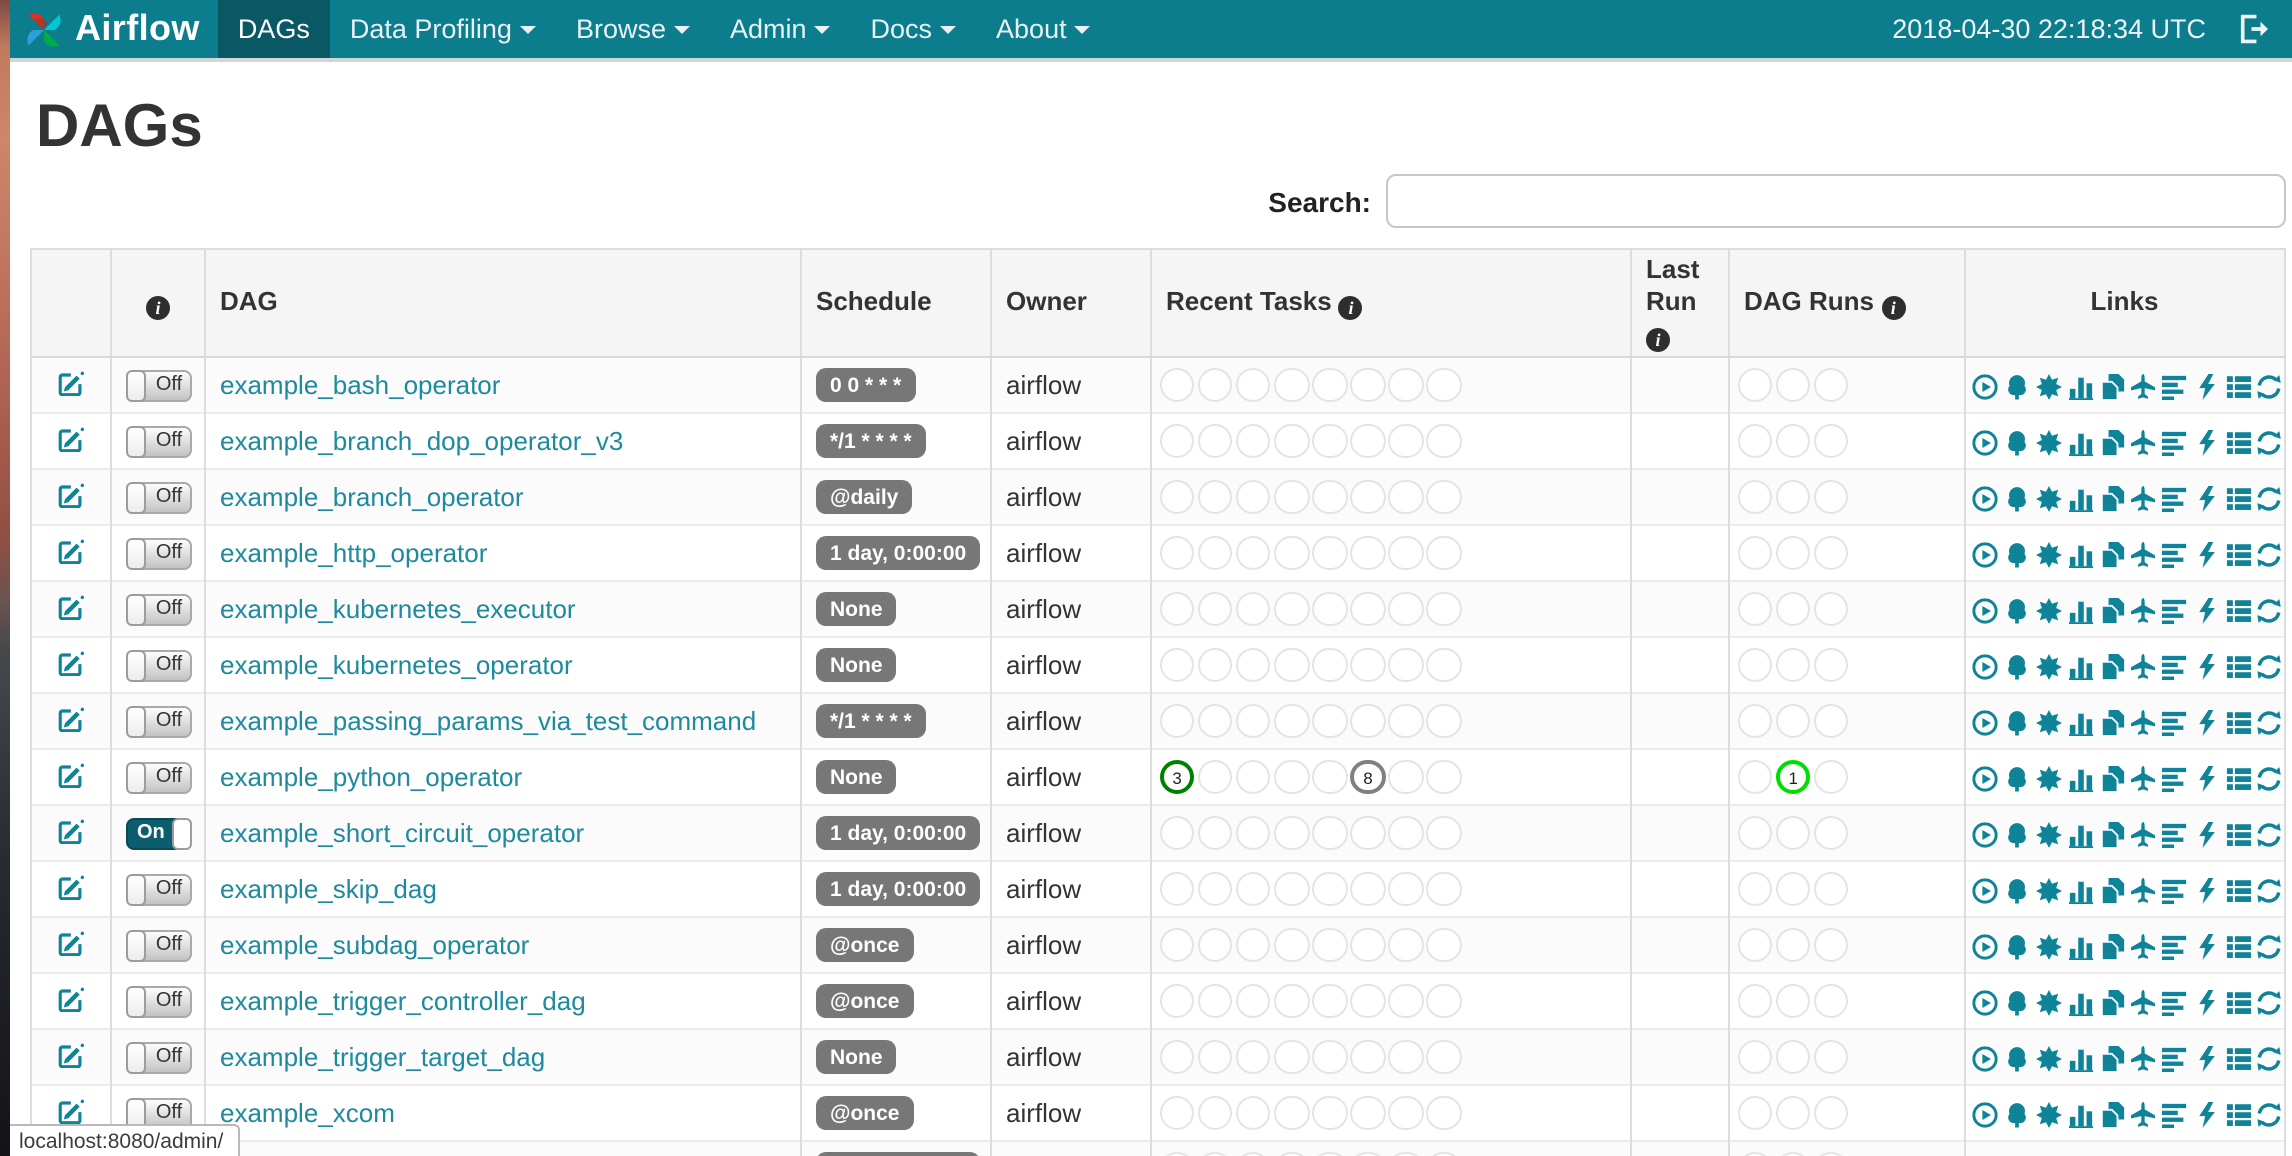  Describe the element at coordinates (158, 303) in the screenshot. I see `header-pause-info: i` at that location.